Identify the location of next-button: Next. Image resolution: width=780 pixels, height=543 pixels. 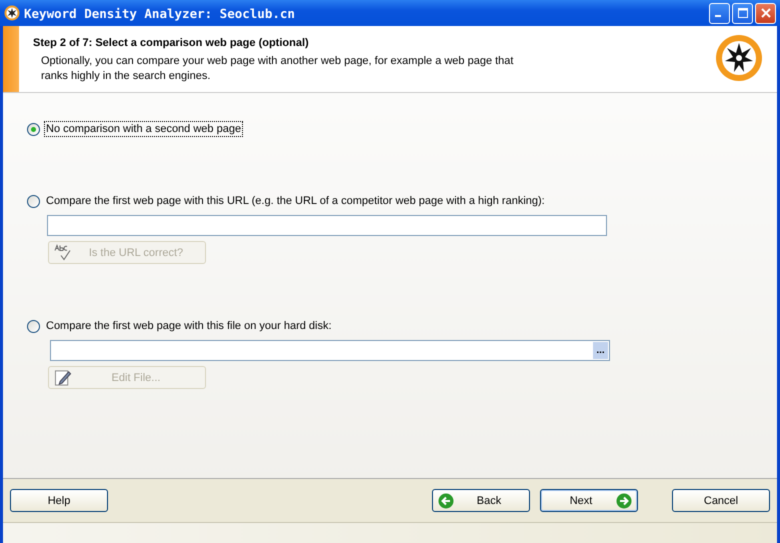
(589, 500).